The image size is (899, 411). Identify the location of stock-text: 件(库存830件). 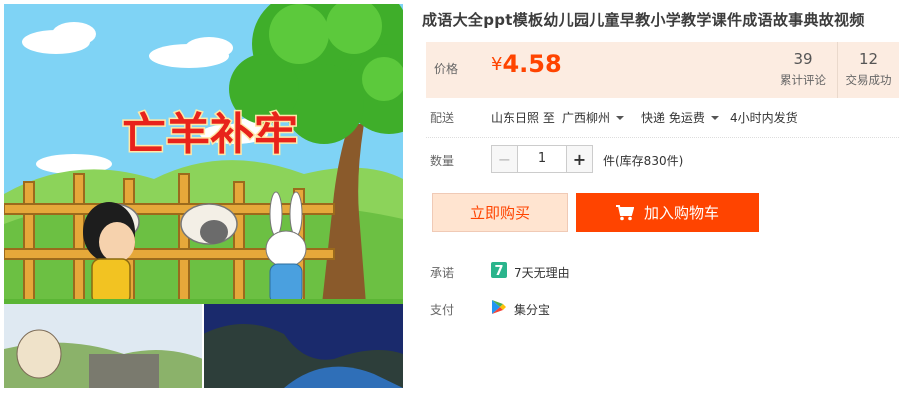
(643, 161).